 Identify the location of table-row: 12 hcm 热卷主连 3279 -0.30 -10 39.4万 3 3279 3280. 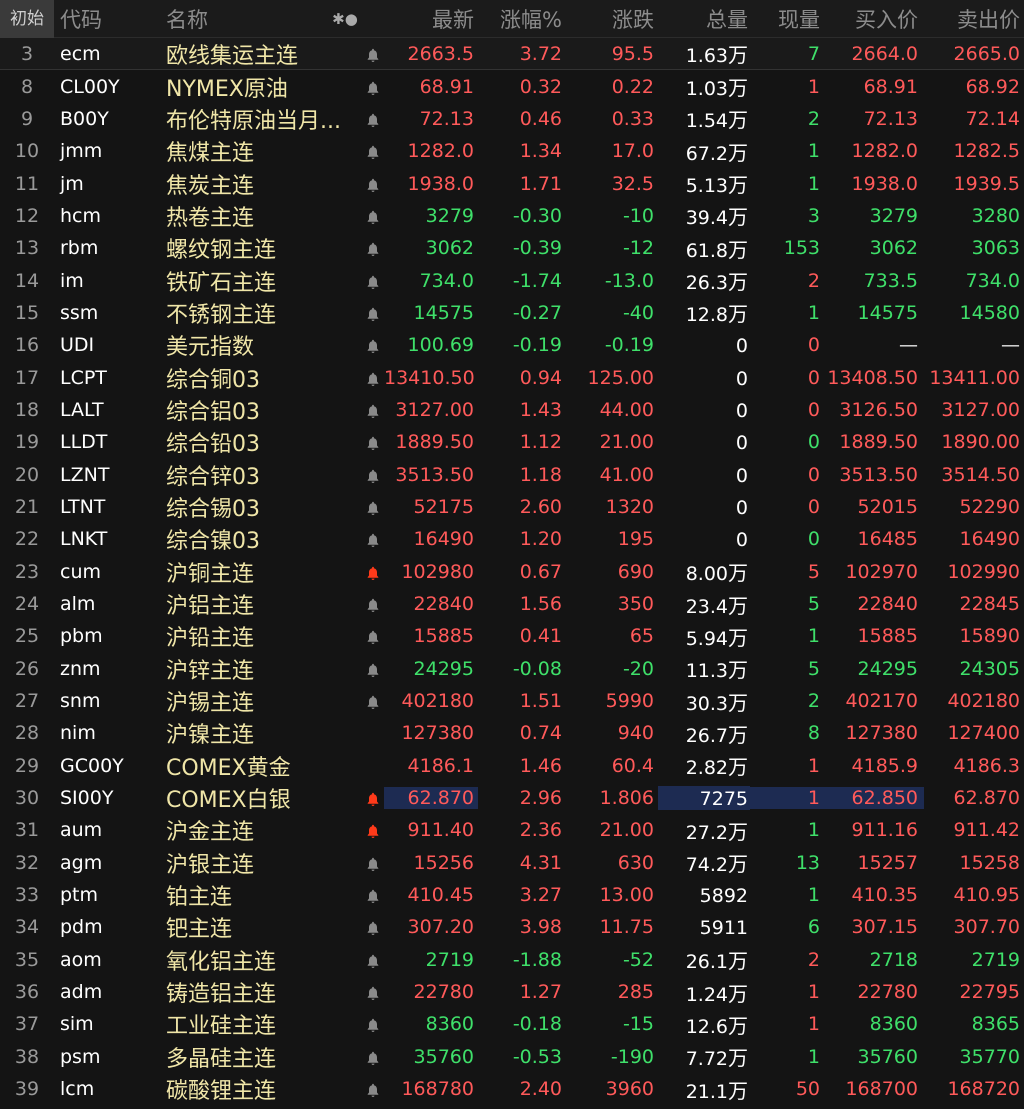
(512, 216).